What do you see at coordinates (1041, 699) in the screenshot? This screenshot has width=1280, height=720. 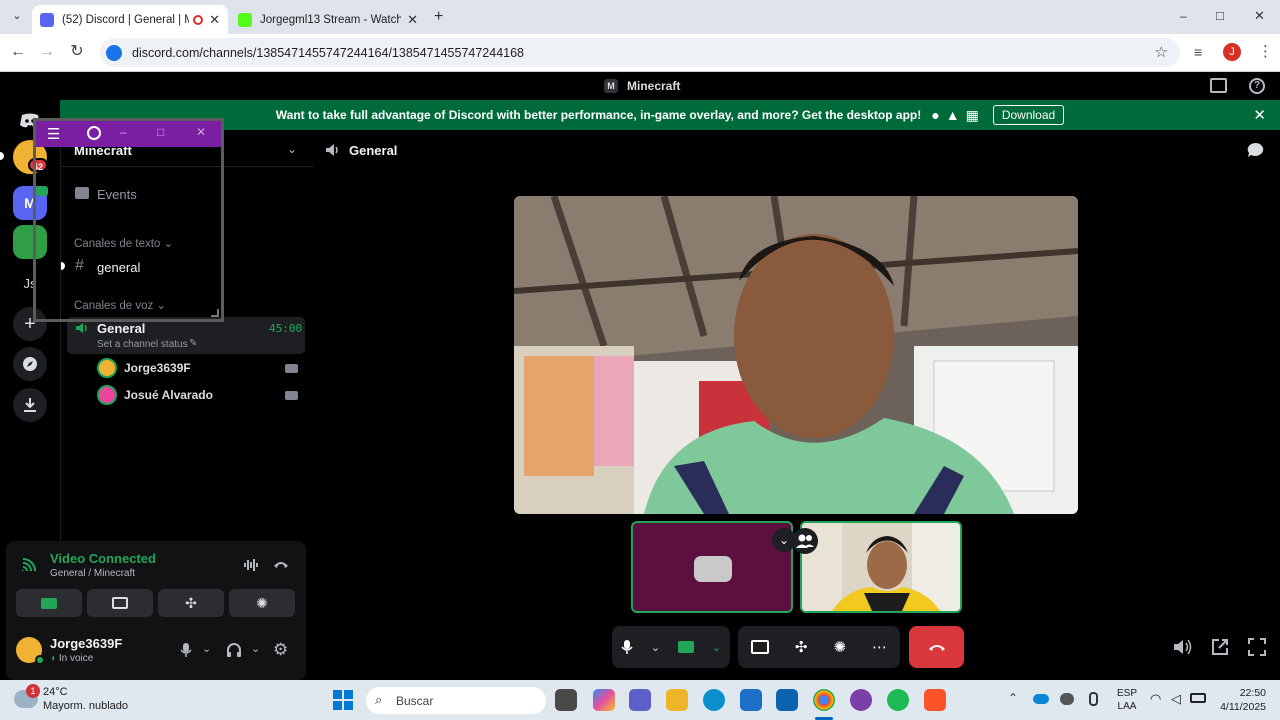 I see `onedrive-icon` at bounding box center [1041, 699].